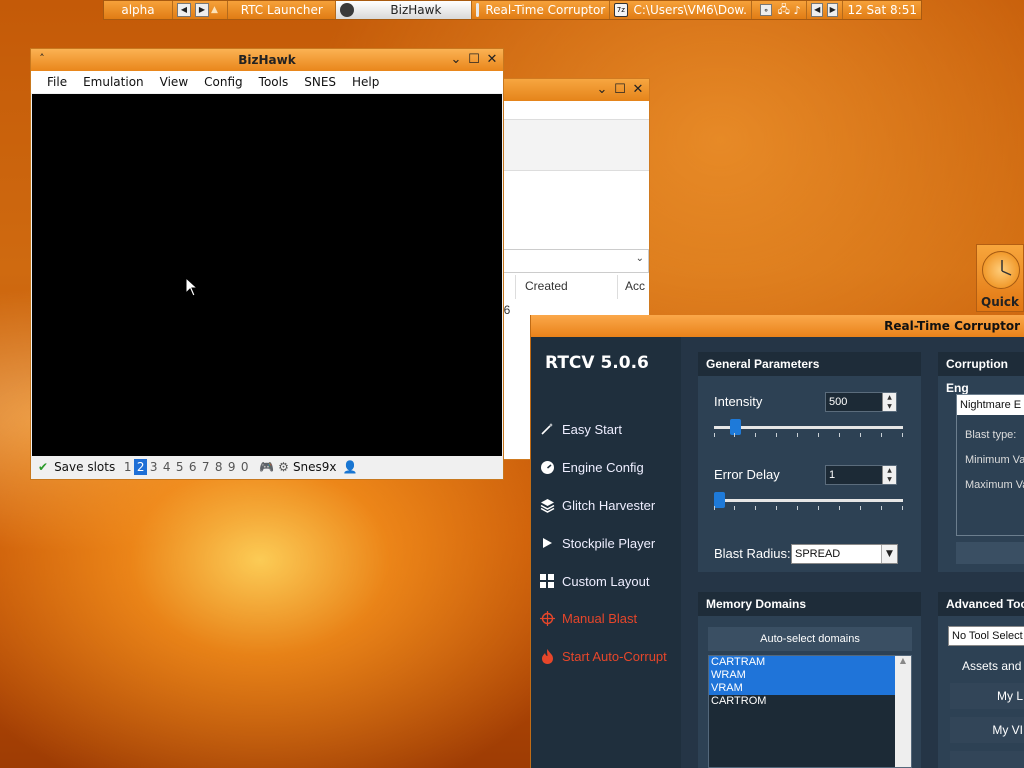 This screenshot has width=1024, height=768. Describe the element at coordinates (990, 553) in the screenshot. I see `engine-button` at that location.